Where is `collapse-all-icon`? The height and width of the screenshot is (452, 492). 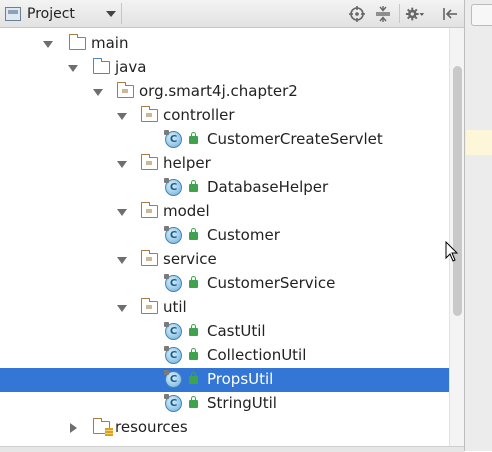
collapse-all-icon is located at coordinates (383, 13).